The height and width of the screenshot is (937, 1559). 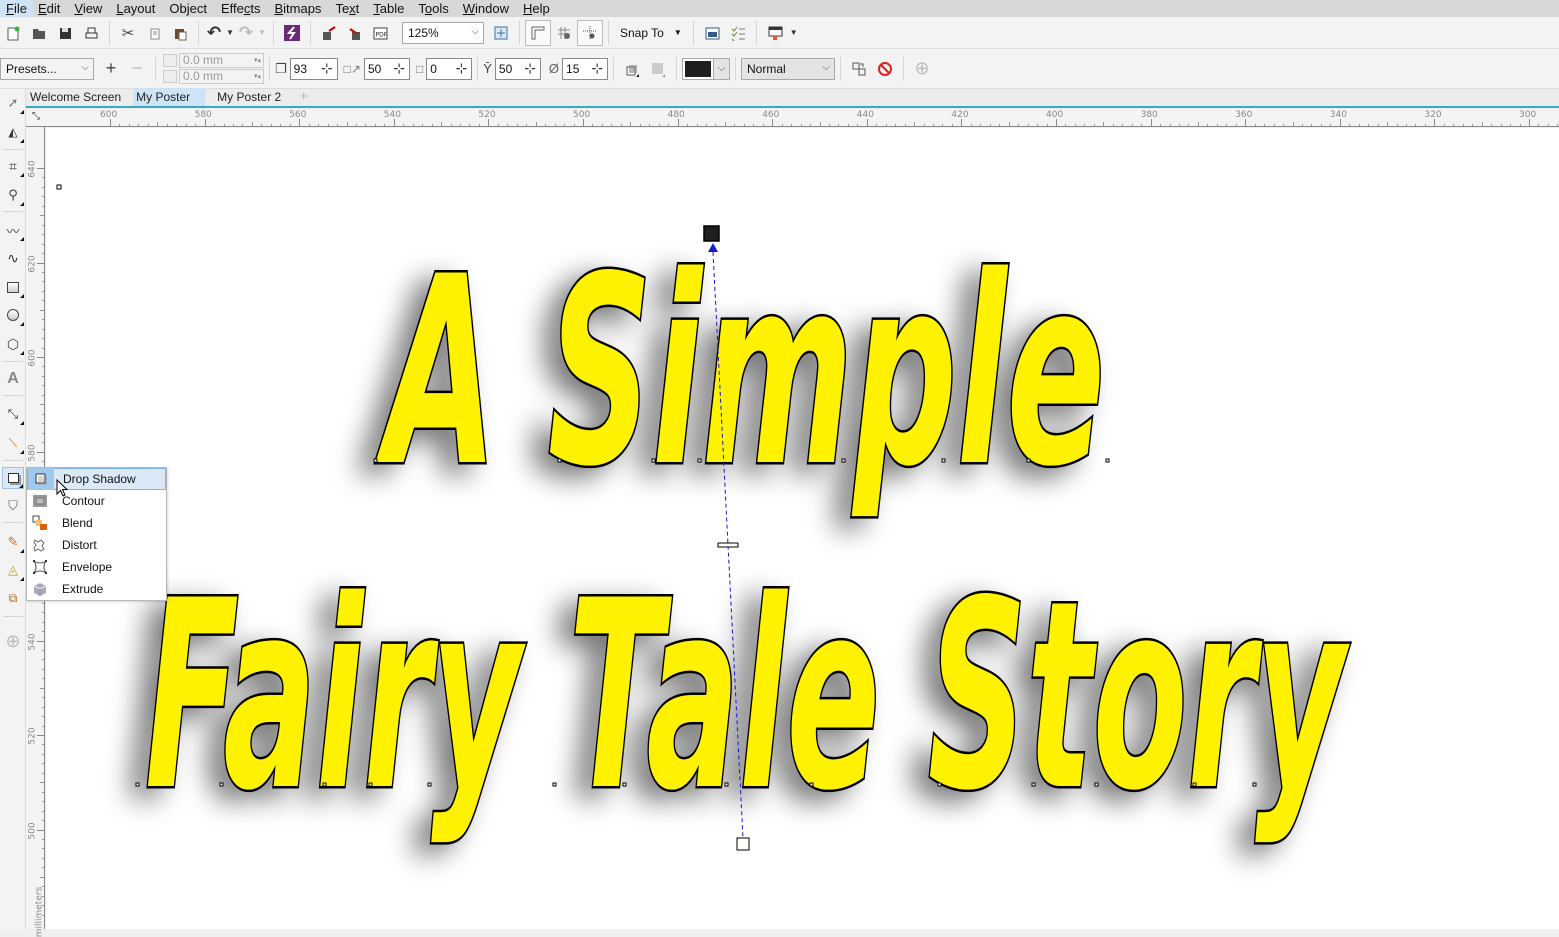 I want to click on customize-dropdown-arrow: ▼, so click(x=794, y=32).